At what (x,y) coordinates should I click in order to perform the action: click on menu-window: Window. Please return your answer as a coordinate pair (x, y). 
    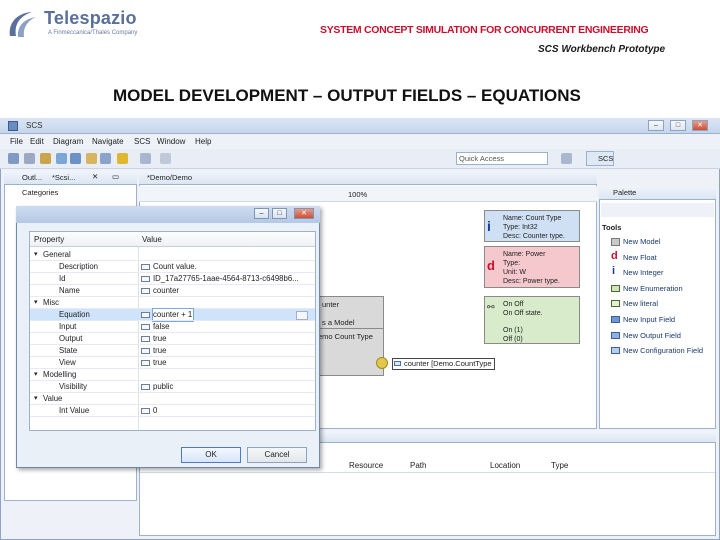
    Looking at the image, I should click on (171, 141).